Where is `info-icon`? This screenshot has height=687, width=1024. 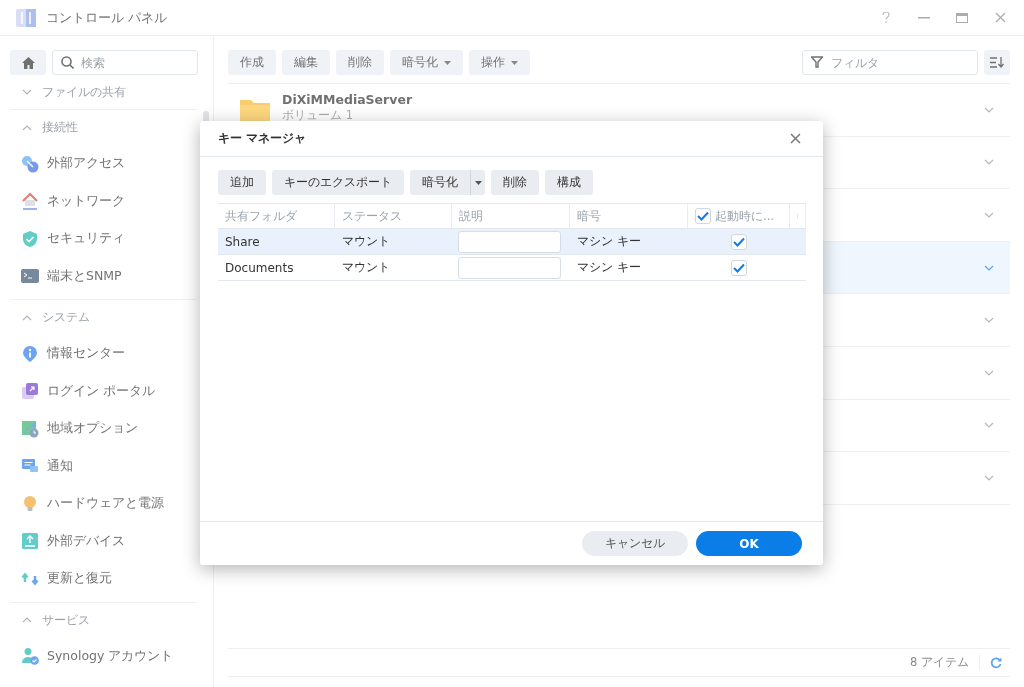 info-icon is located at coordinates (30, 353).